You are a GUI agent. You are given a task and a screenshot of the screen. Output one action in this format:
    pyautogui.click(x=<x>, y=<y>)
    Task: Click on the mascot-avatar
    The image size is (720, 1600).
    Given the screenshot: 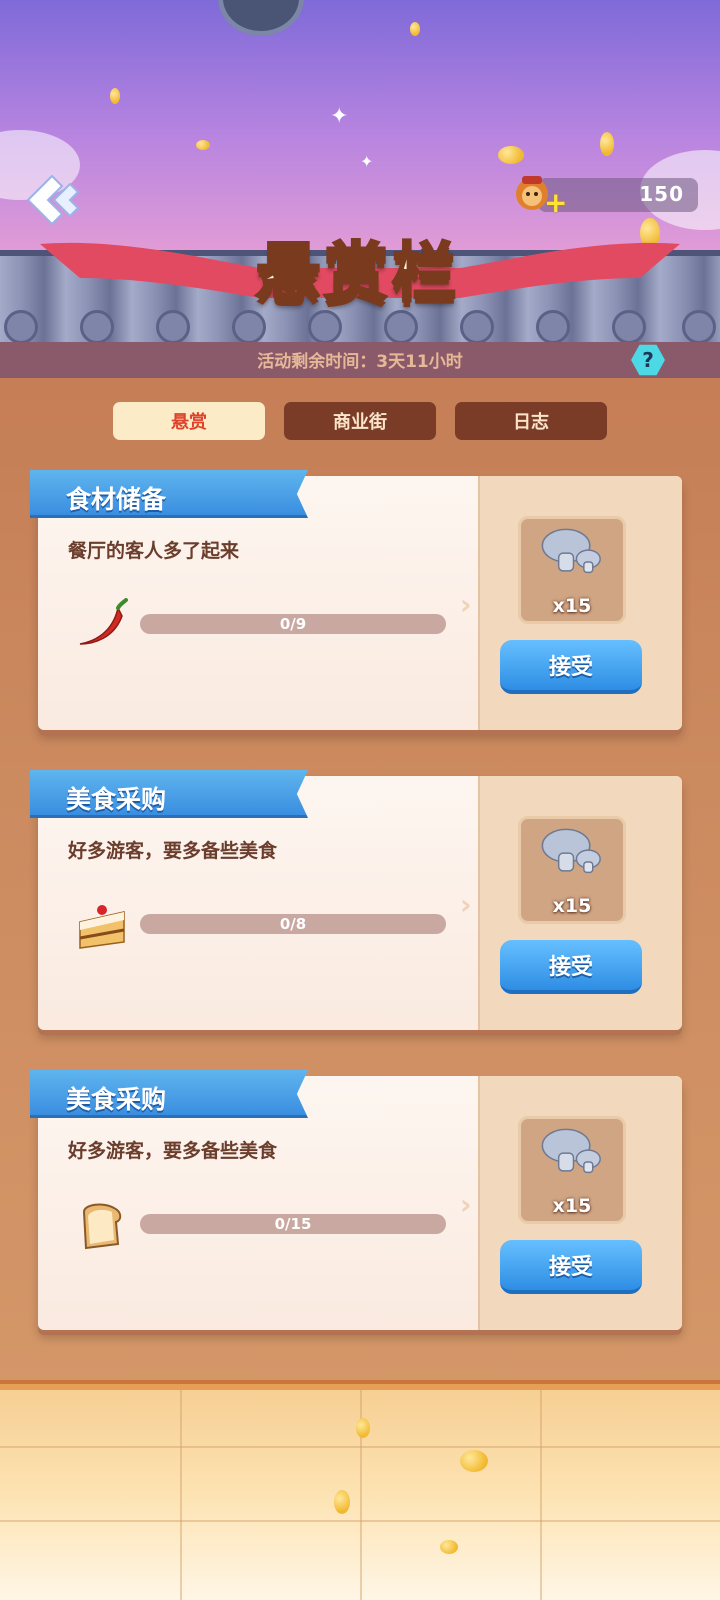 What is the action you would take?
    pyautogui.click(x=261, y=18)
    